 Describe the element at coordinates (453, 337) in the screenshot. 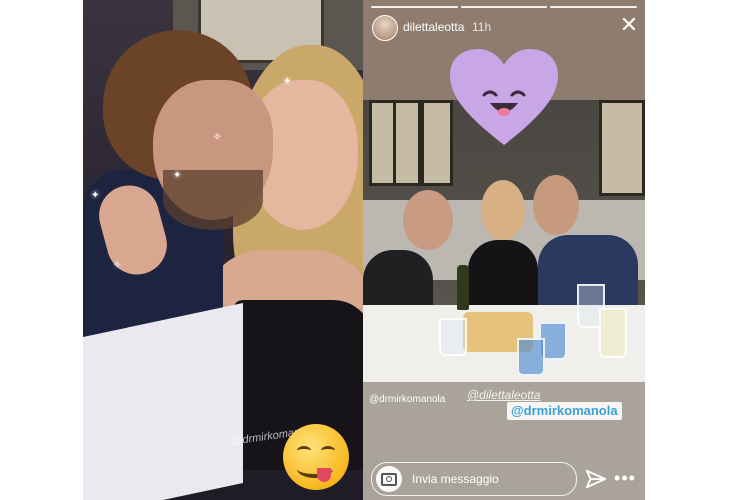

I see `water-glass` at that location.